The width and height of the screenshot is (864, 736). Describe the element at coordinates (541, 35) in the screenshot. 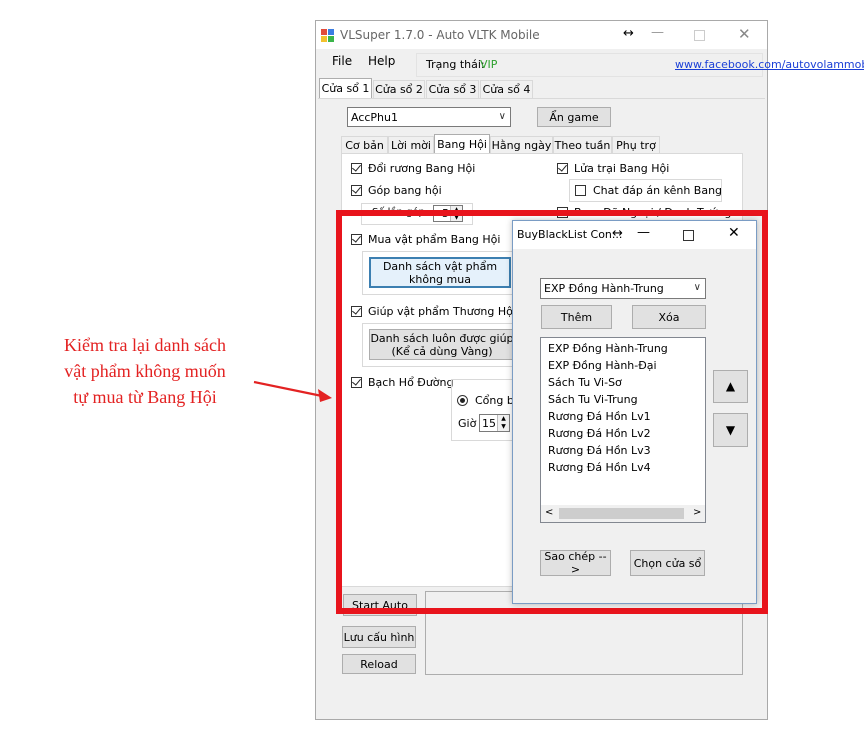

I see `title-bar: VLSuper 1.7.0 - Auto VLTK Mobile ↔ — ✕` at that location.